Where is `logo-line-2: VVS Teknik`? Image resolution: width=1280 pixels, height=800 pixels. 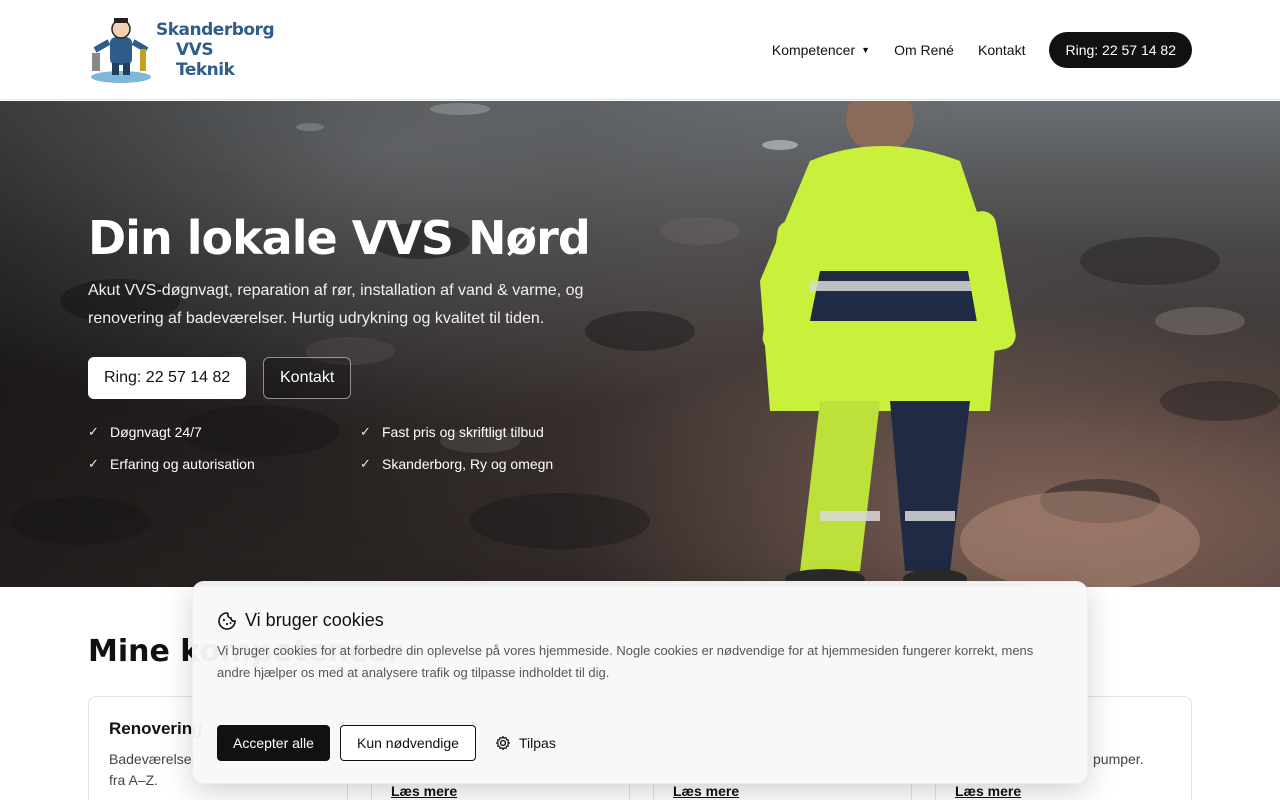 logo-line-2: VVS Teknik is located at coordinates (205, 60).